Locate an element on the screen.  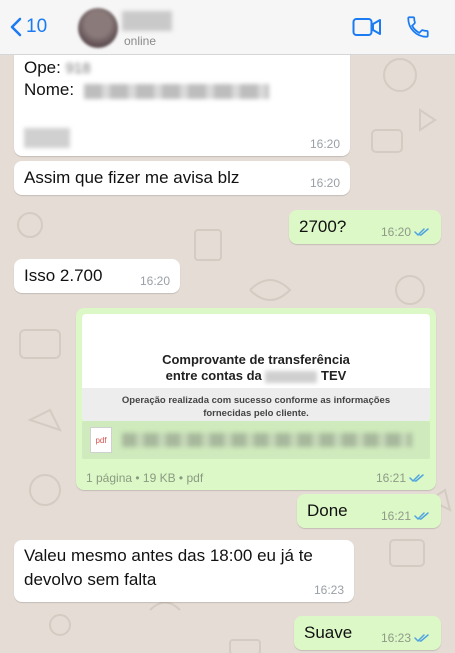
receipt-title-suffix: TEV is located at coordinates (334, 375).